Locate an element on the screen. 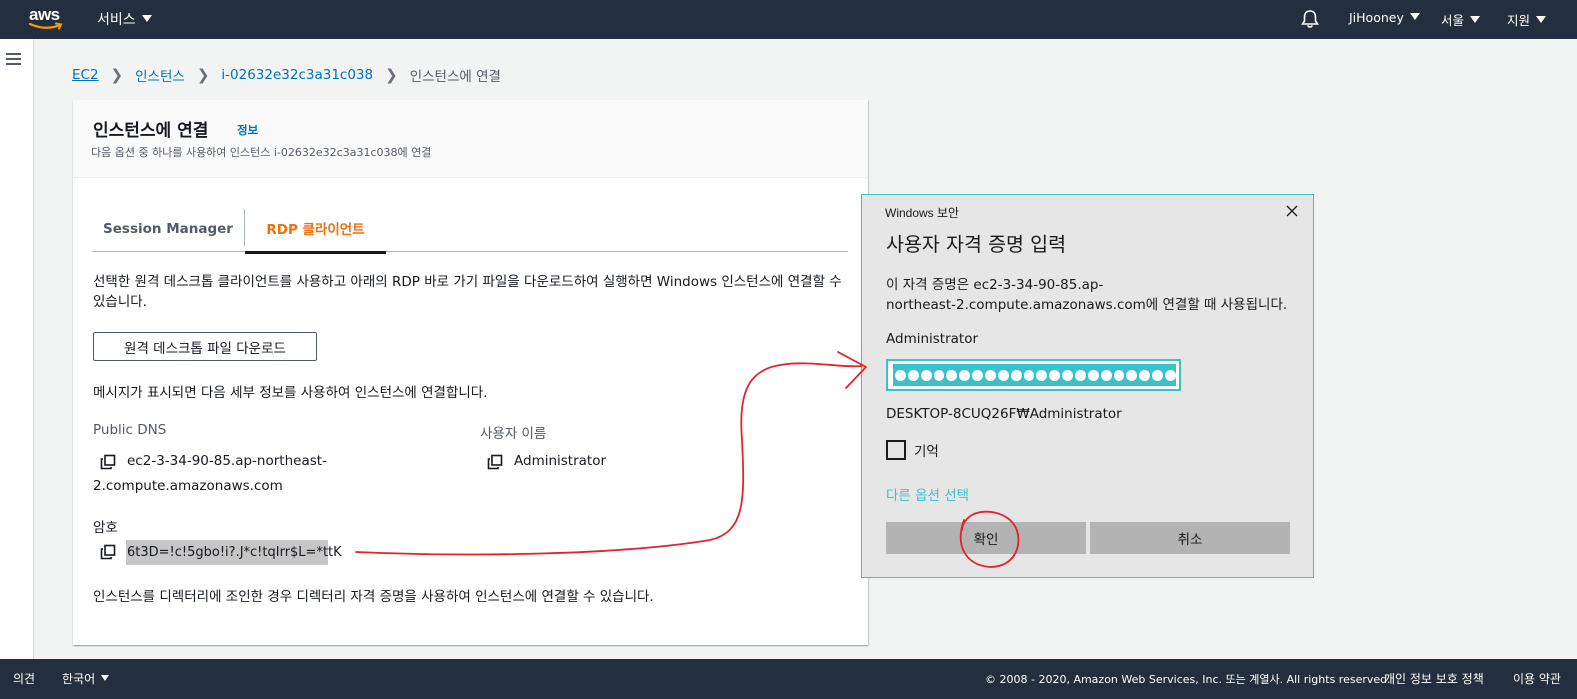 The width and height of the screenshot is (1577, 699). more-options-link: 다른 옵션 선택 is located at coordinates (927, 494).